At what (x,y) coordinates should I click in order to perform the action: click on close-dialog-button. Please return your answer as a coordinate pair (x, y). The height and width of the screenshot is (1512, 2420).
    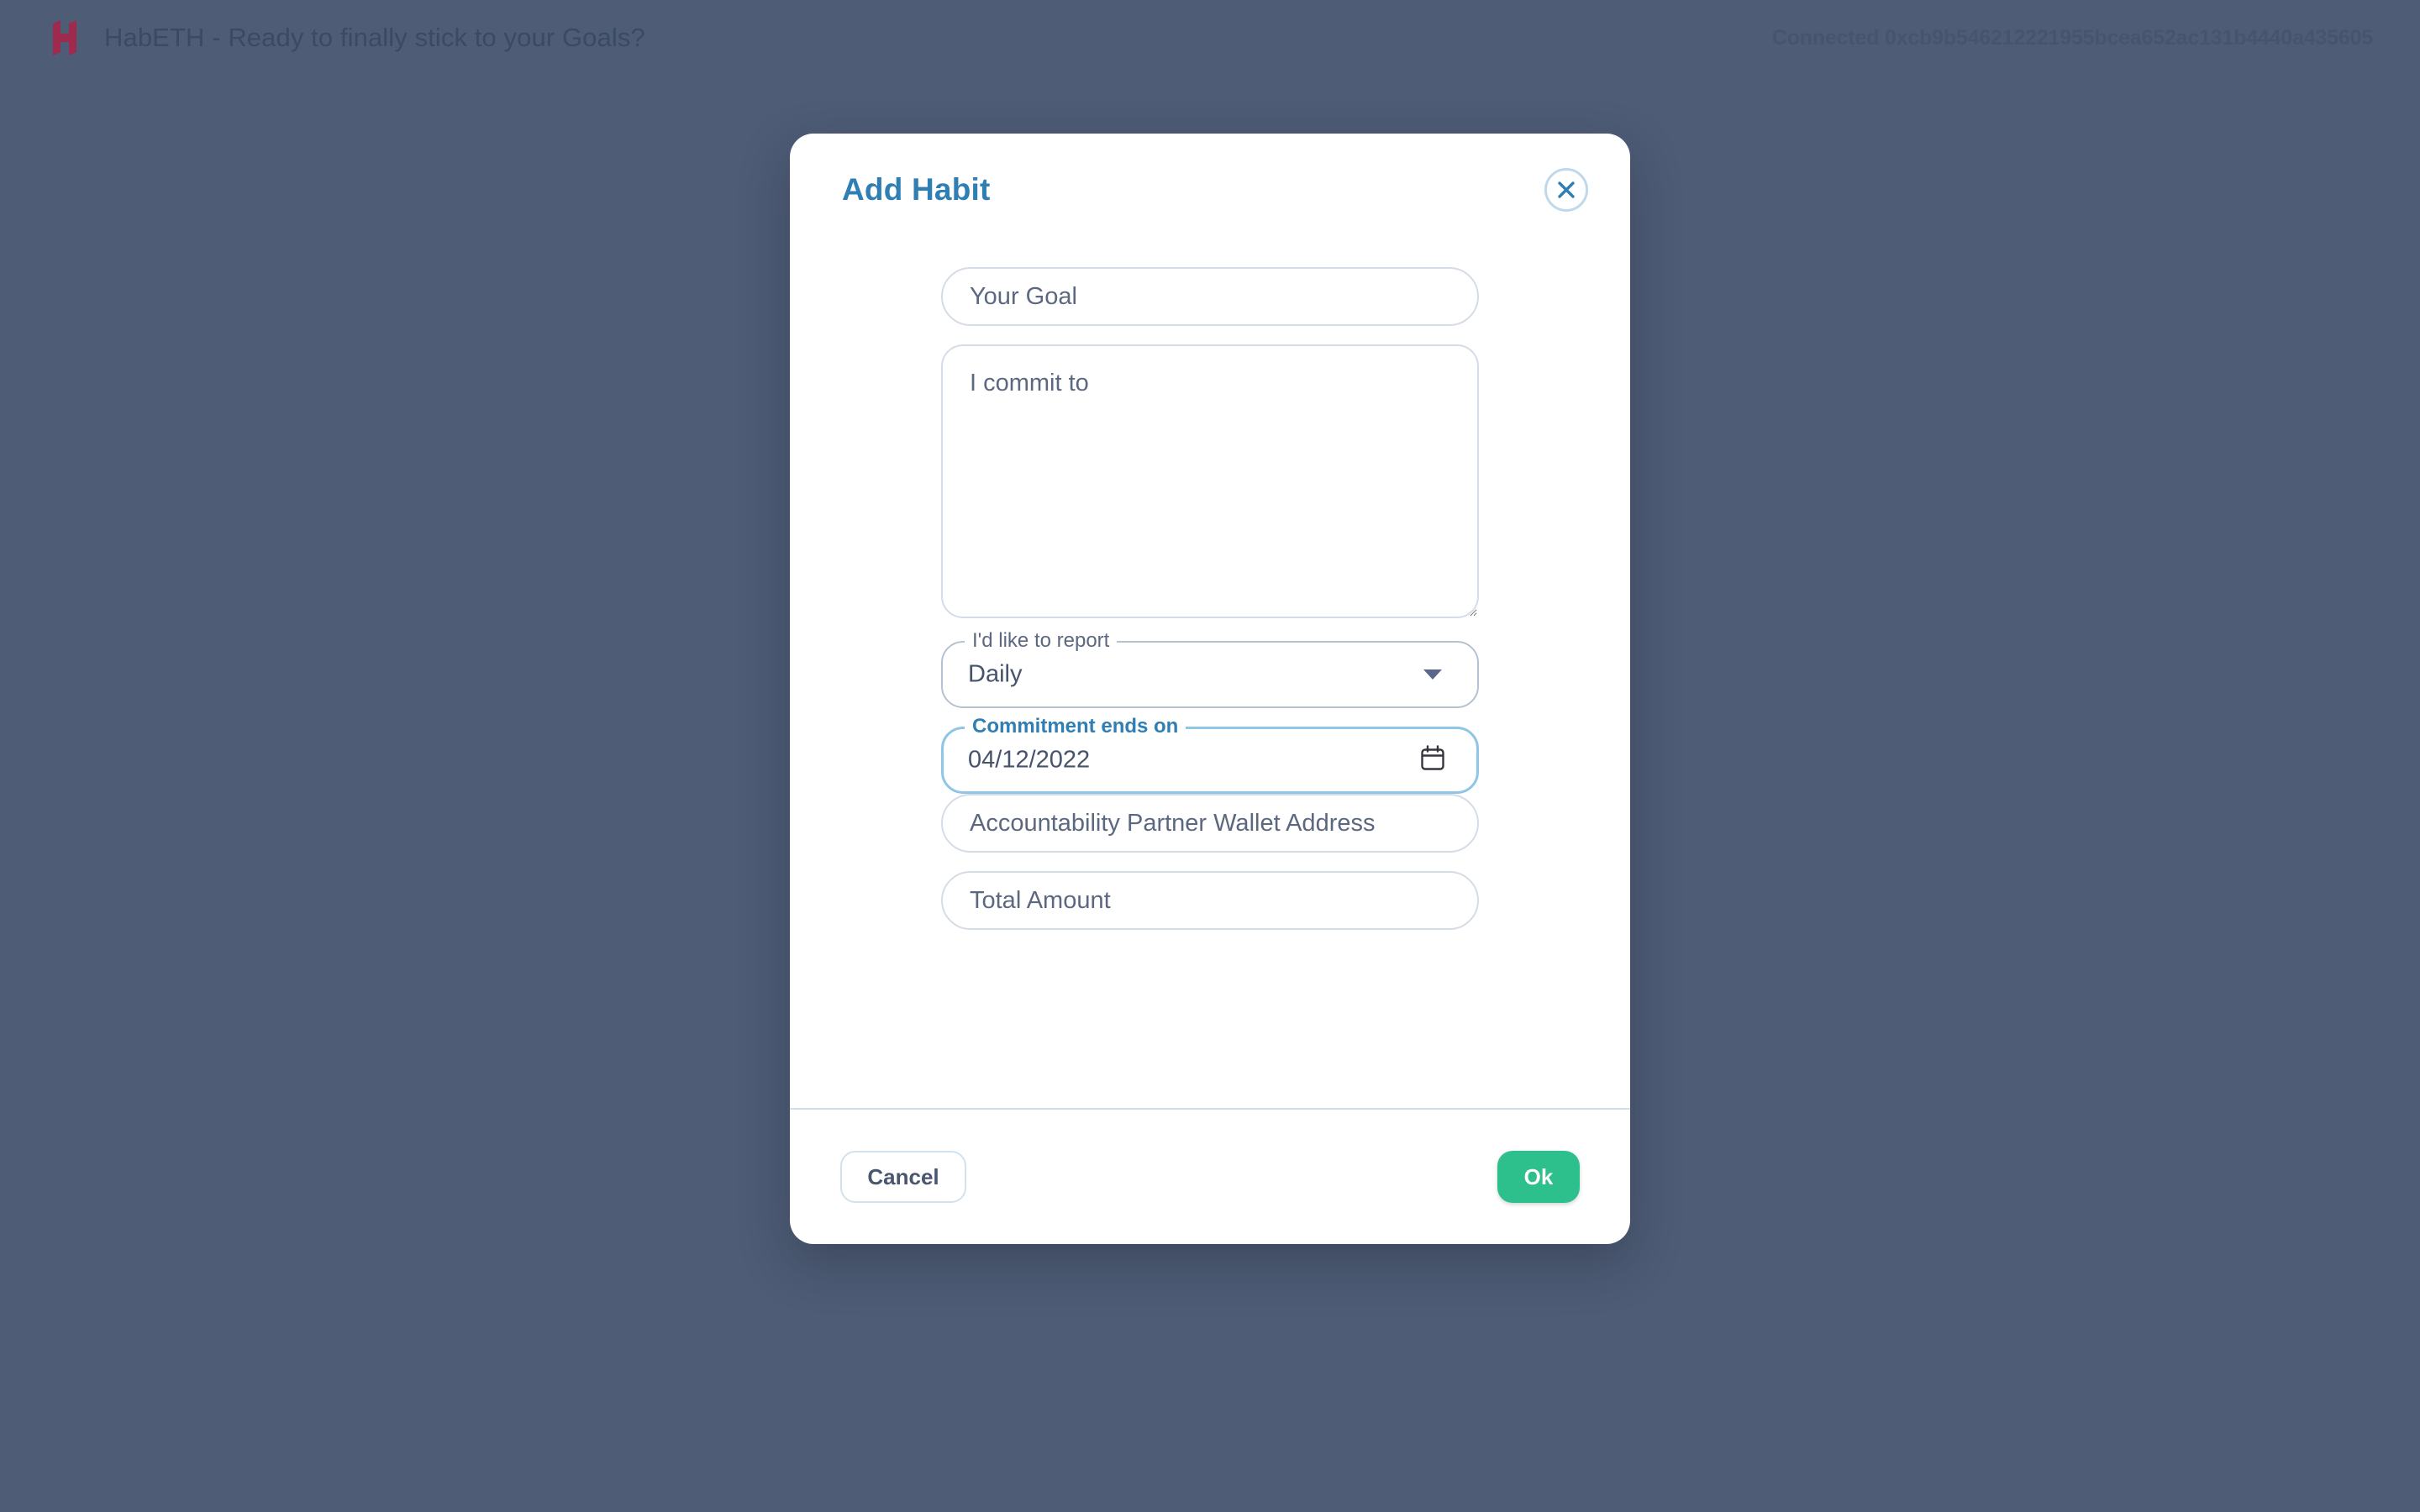
    Looking at the image, I should click on (1566, 189).